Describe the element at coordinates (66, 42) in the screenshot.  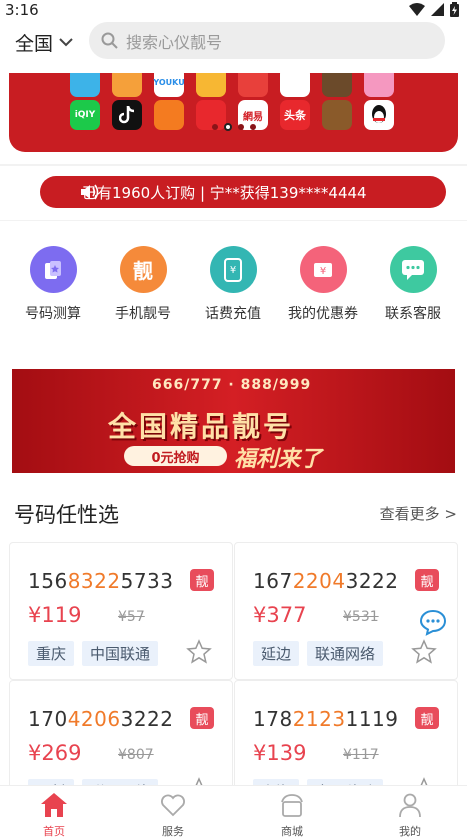
I see `chevron-down-icon` at that location.